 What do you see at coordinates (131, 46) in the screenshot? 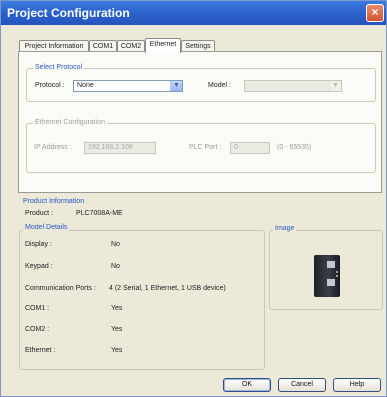
I see `tab-label: COM2` at bounding box center [131, 46].